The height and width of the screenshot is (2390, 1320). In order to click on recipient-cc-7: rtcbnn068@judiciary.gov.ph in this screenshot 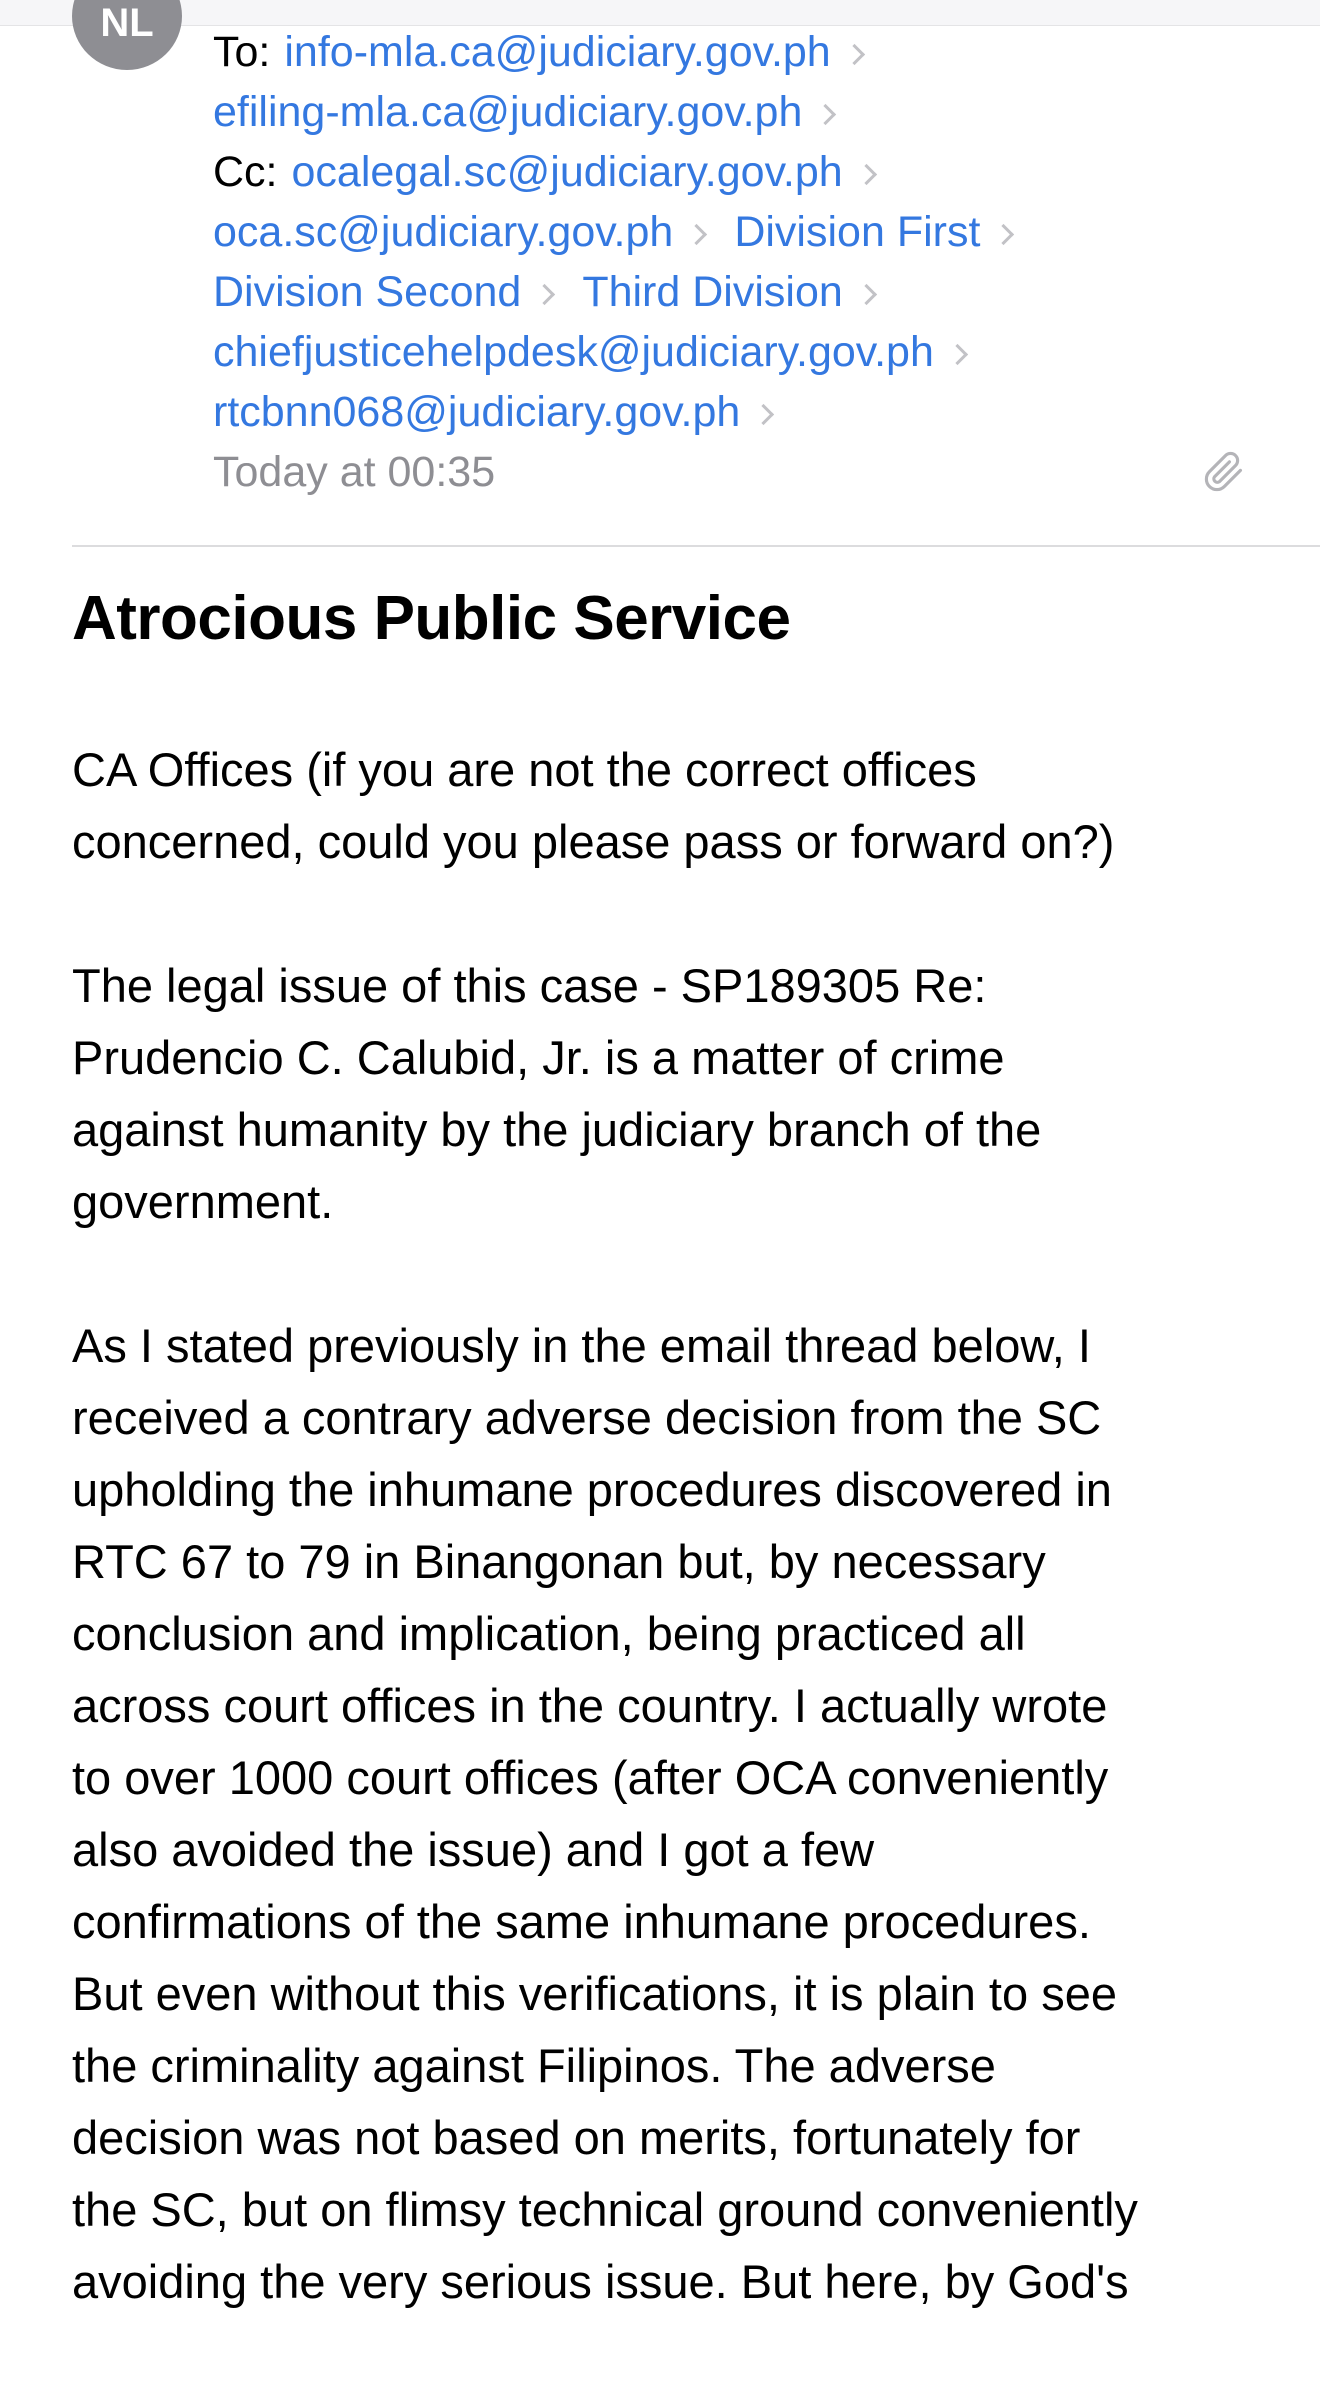, I will do `click(476, 412)`.